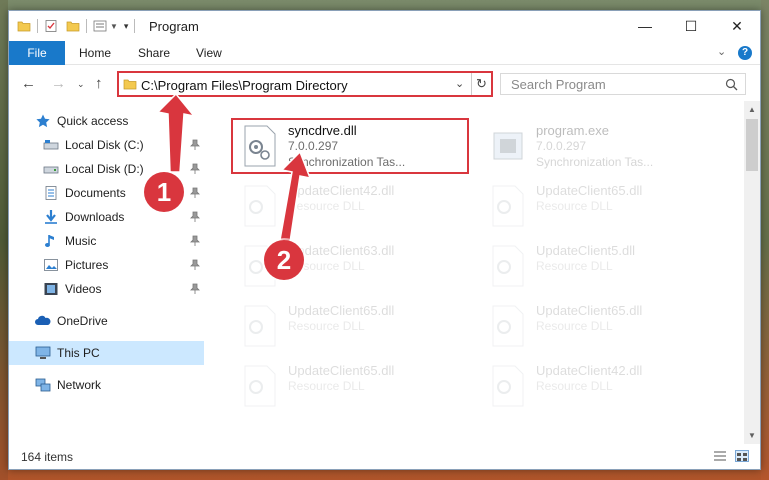 This screenshot has width=769, height=480. I want to click on up-arrow-icon: ↑, so click(99, 83).